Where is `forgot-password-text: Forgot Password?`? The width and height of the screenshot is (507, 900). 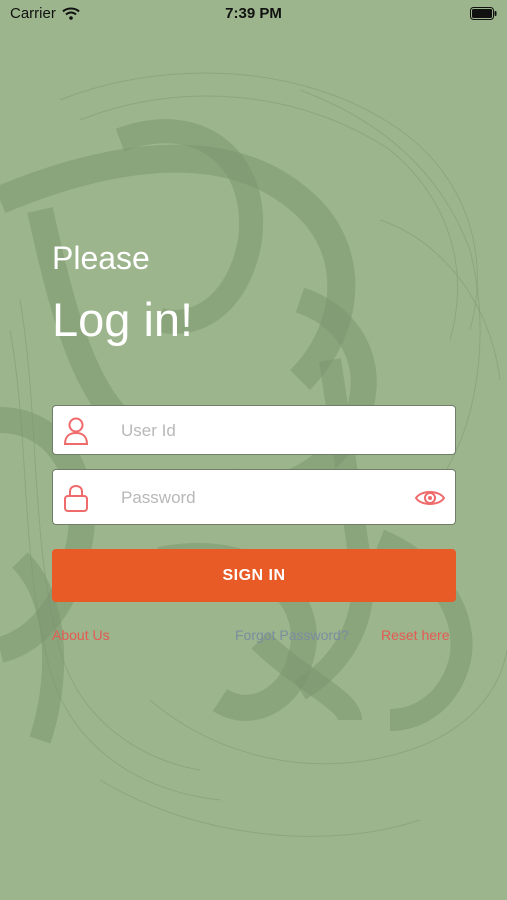
forgot-password-text: Forgot Password? is located at coordinates (292, 635).